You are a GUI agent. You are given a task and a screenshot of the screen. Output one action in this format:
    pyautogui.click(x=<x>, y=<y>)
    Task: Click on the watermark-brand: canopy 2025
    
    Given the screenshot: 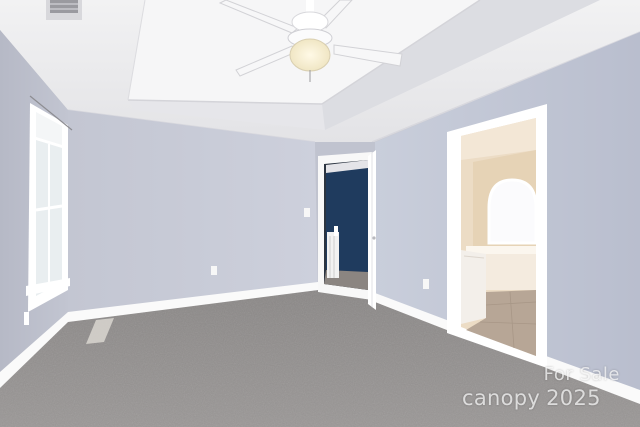 What is the action you would take?
    pyautogui.click(x=531, y=398)
    